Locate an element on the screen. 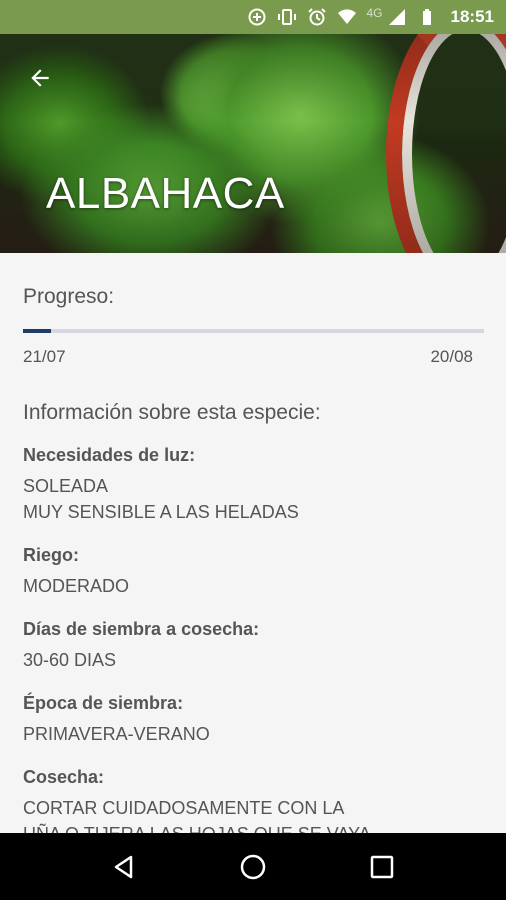 The width and height of the screenshot is (506, 900). wifi-icon is located at coordinates (347, 17).